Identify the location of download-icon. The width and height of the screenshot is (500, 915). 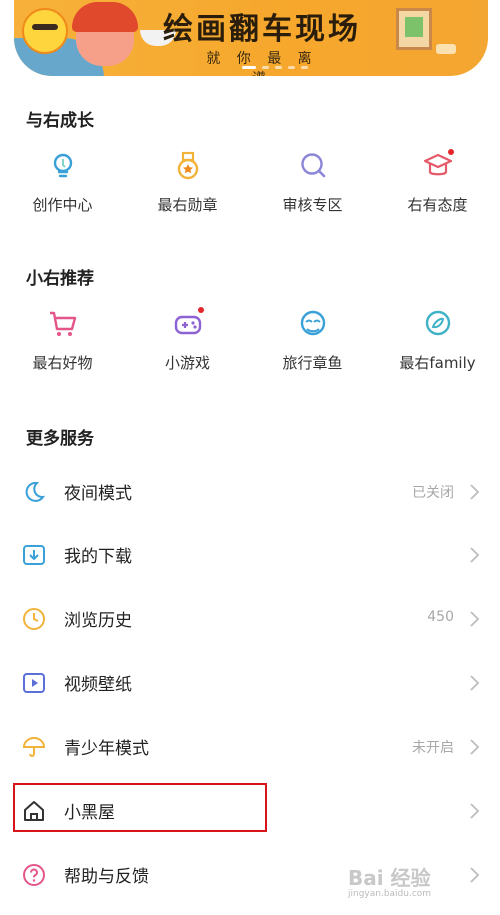
(34, 555).